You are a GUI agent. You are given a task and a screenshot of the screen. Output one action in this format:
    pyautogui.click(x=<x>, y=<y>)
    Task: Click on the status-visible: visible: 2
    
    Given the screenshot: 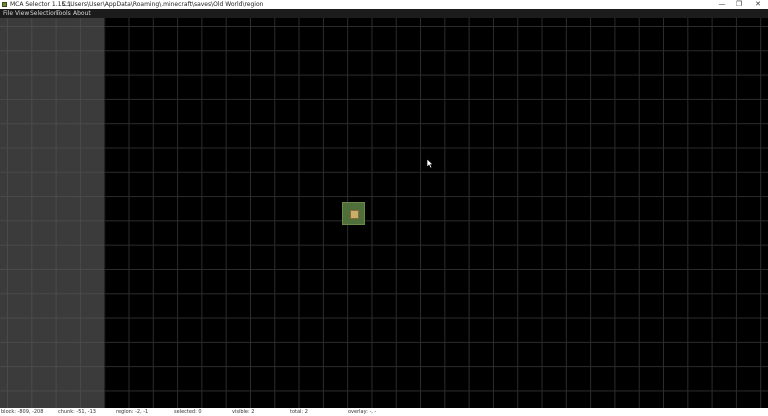 What is the action you would take?
    pyautogui.click(x=243, y=412)
    